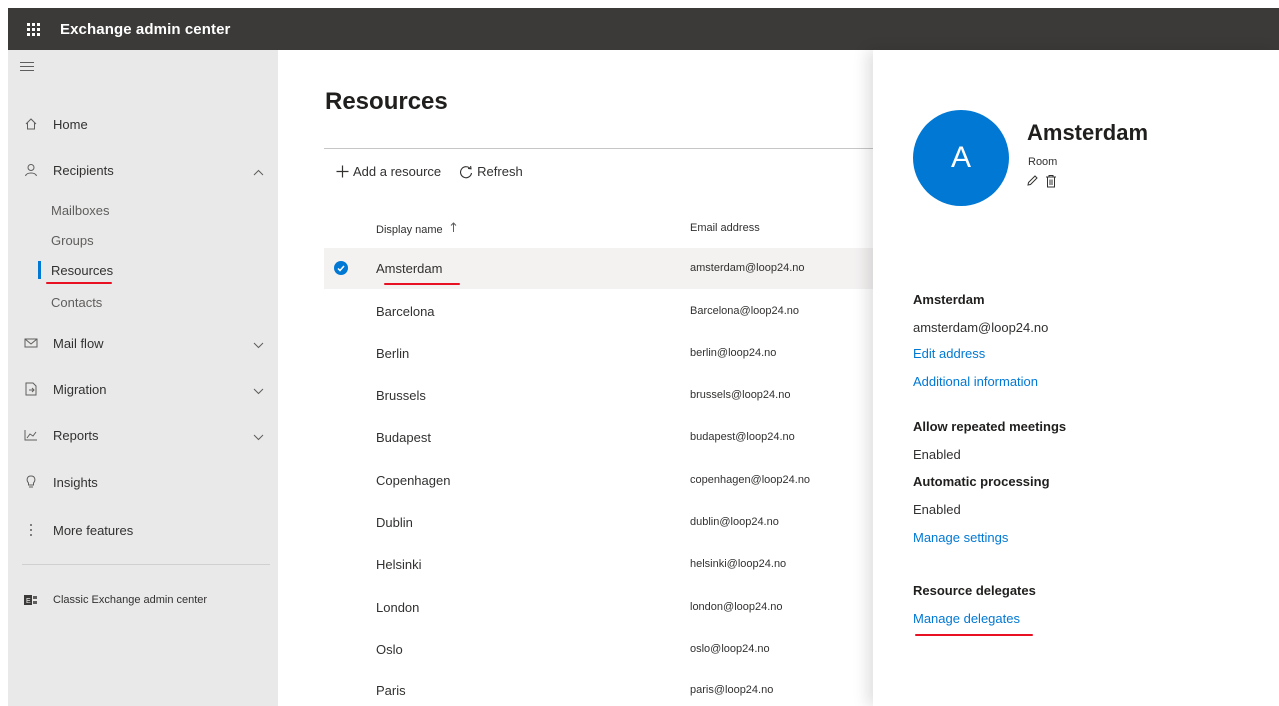 This screenshot has width=1279, height=706. Describe the element at coordinates (949, 353) in the screenshot. I see `edit-address-link: Edit address` at that location.